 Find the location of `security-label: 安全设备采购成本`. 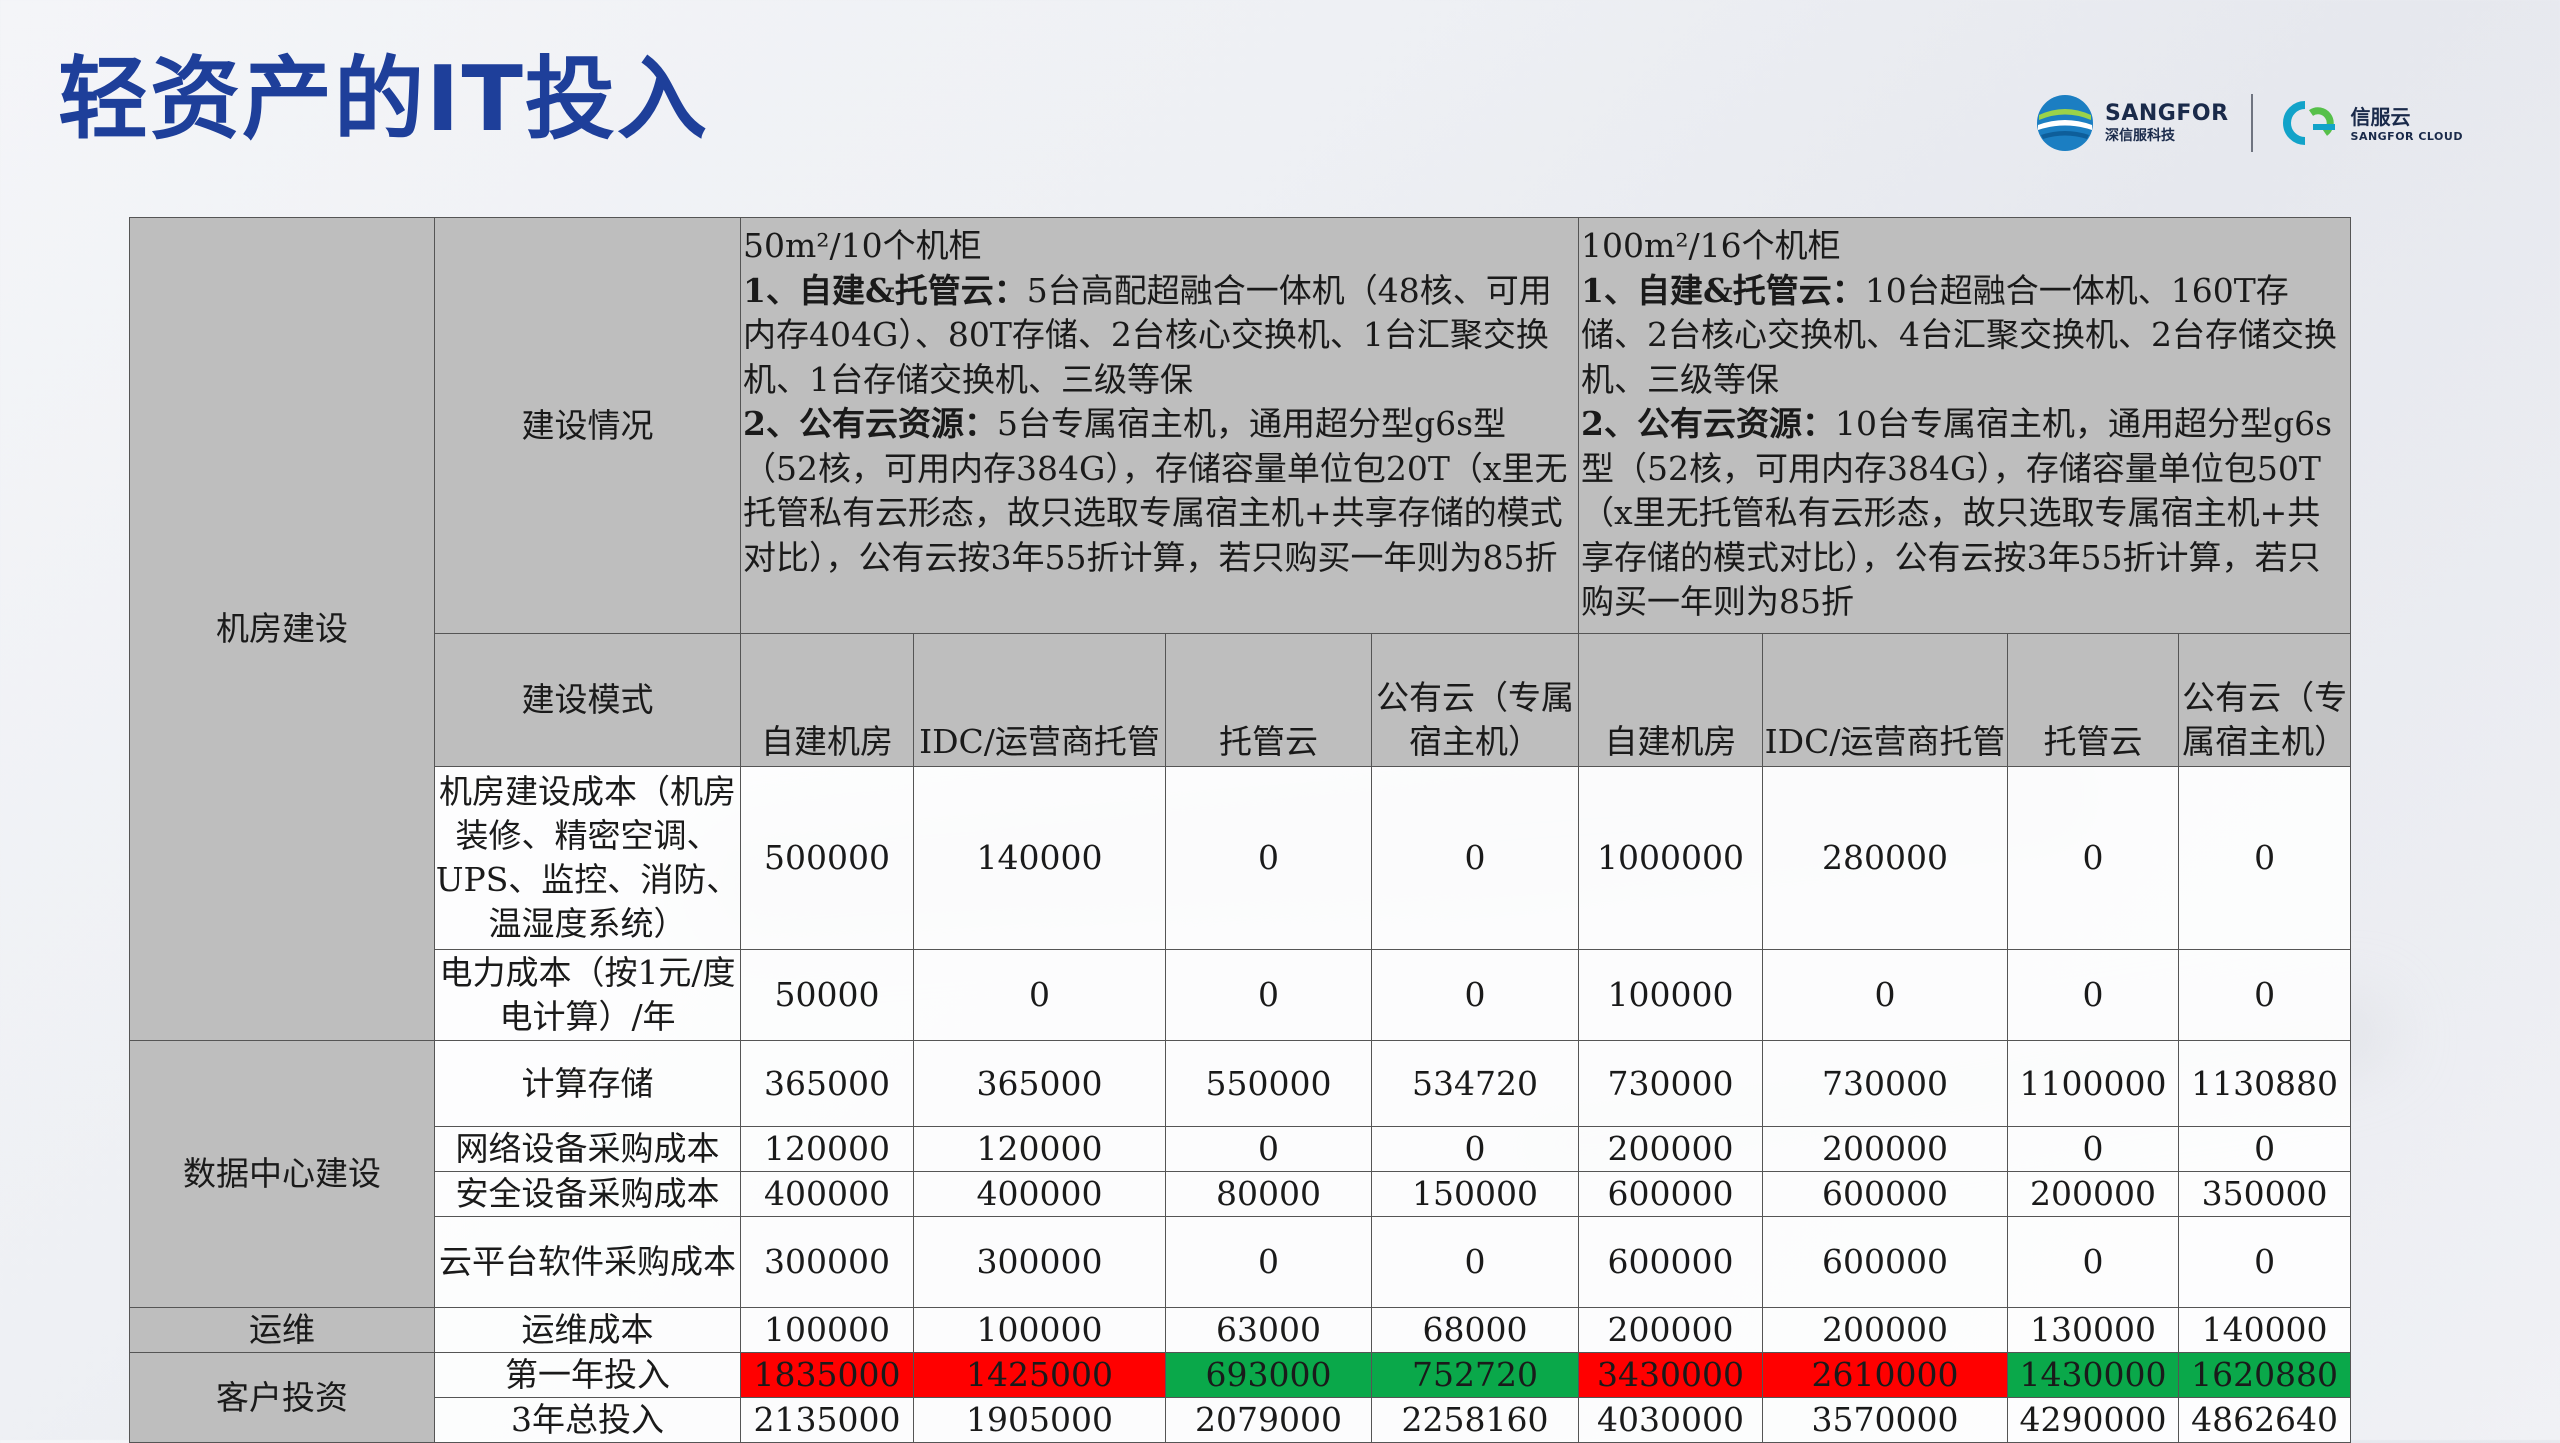

security-label: 安全设备采购成本 is located at coordinates (587, 1194).